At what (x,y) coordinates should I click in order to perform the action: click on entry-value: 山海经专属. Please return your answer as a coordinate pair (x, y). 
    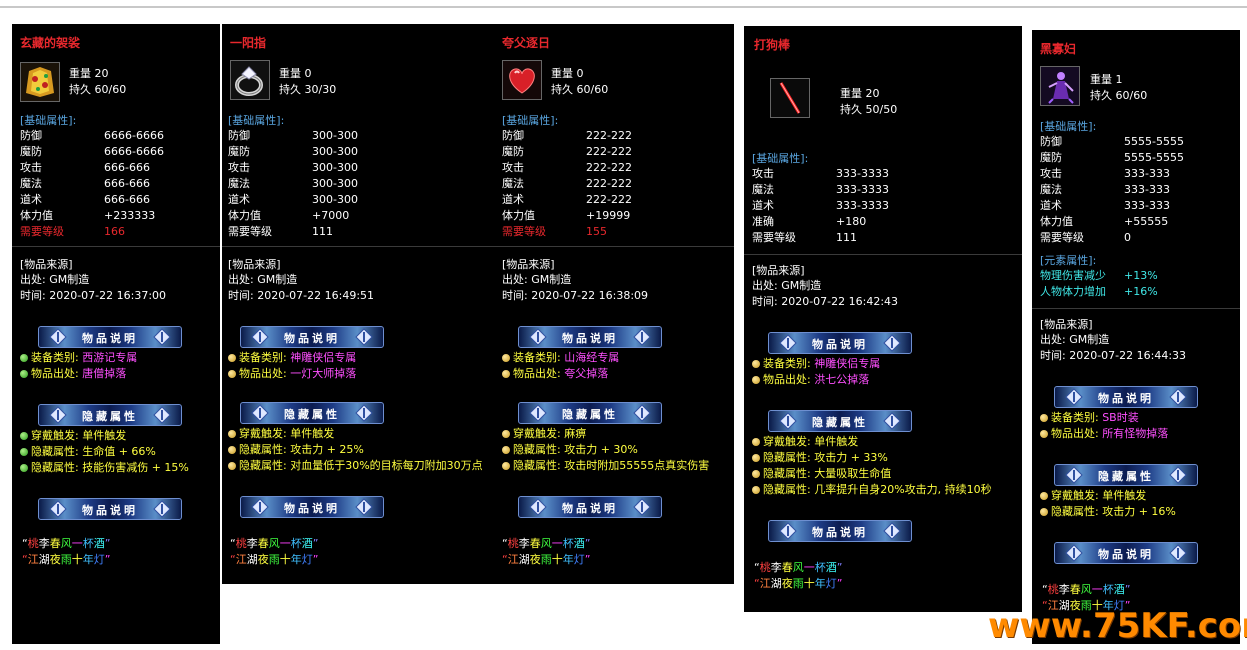
    Looking at the image, I should click on (592, 357).